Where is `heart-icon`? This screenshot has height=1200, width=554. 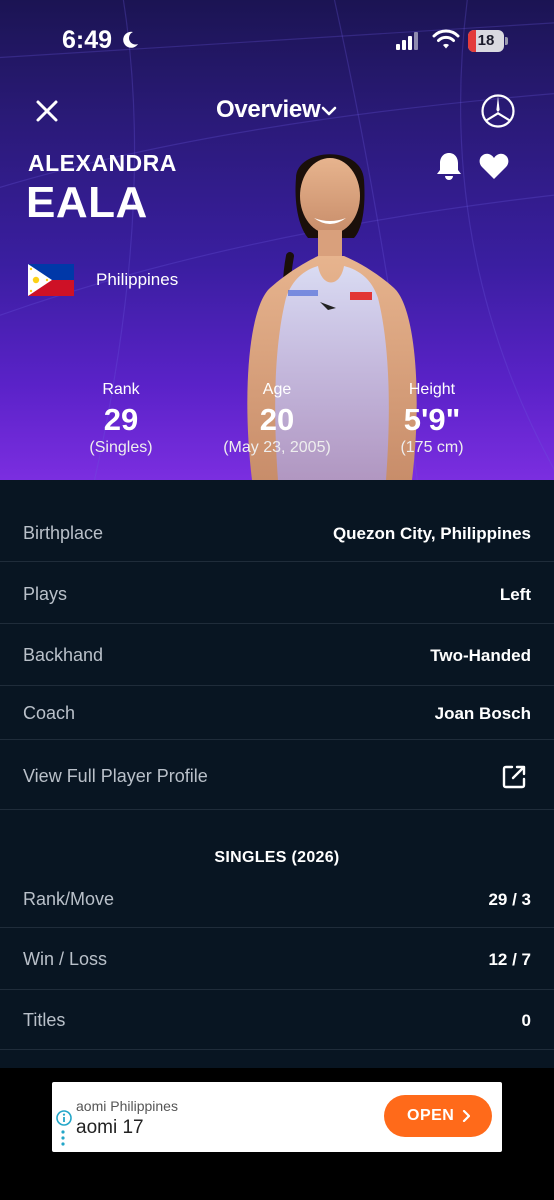
heart-icon is located at coordinates (494, 166).